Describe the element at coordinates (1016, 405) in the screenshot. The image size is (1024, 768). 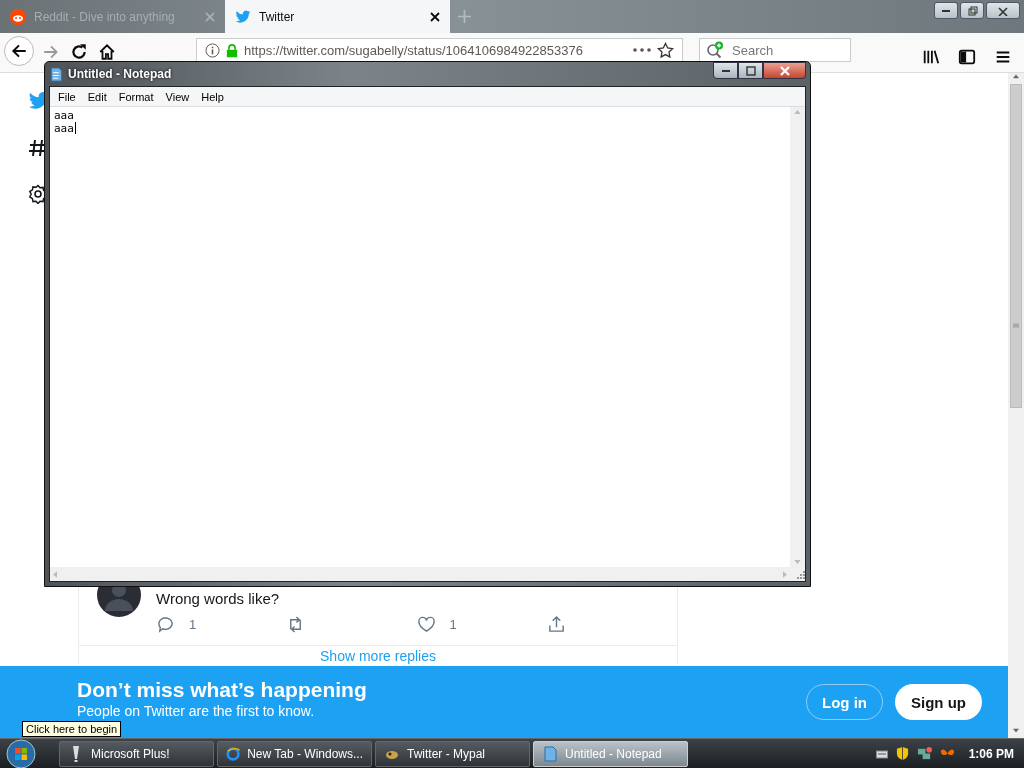
I see `scrollbar` at that location.